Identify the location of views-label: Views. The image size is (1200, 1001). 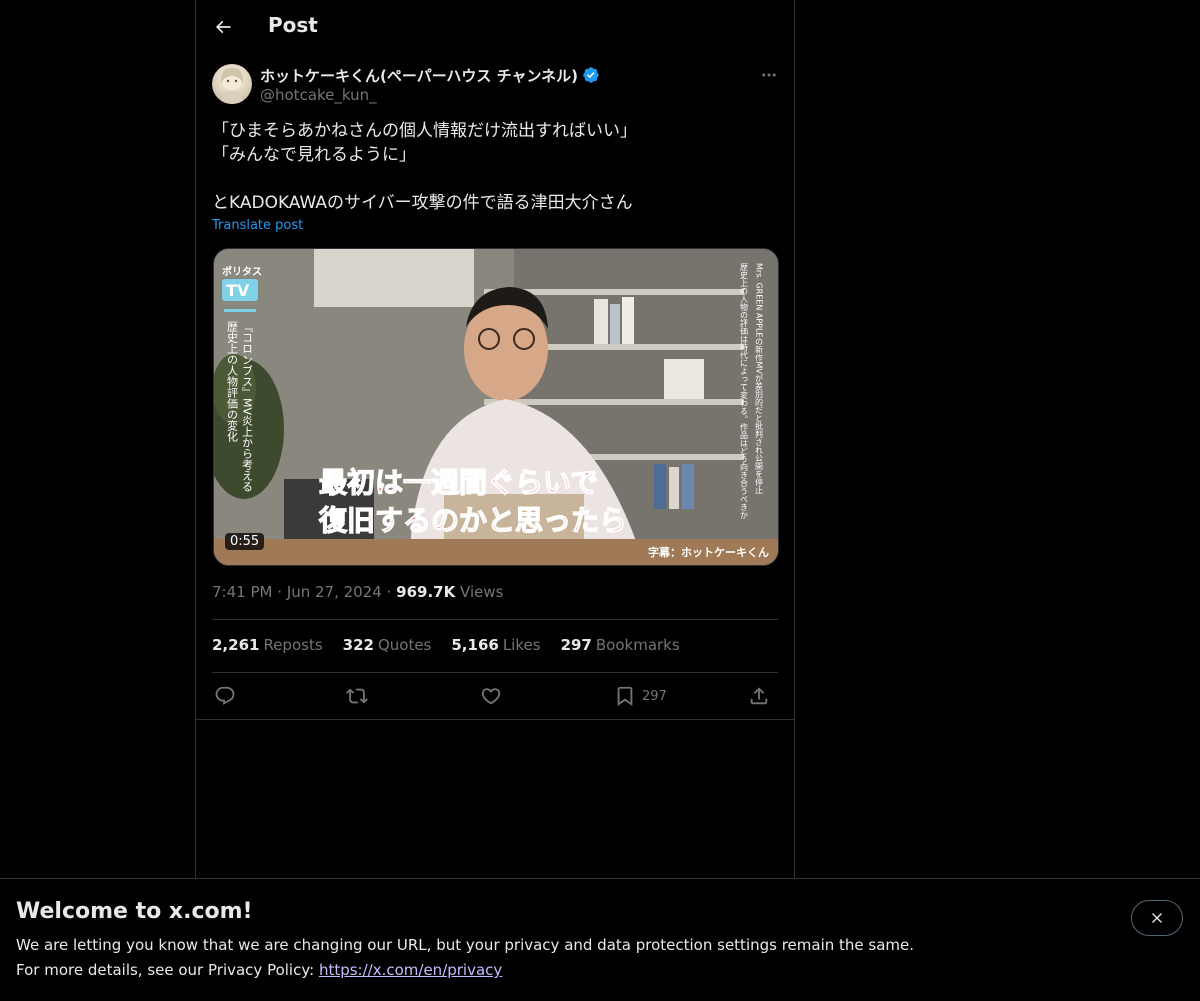
(482, 592).